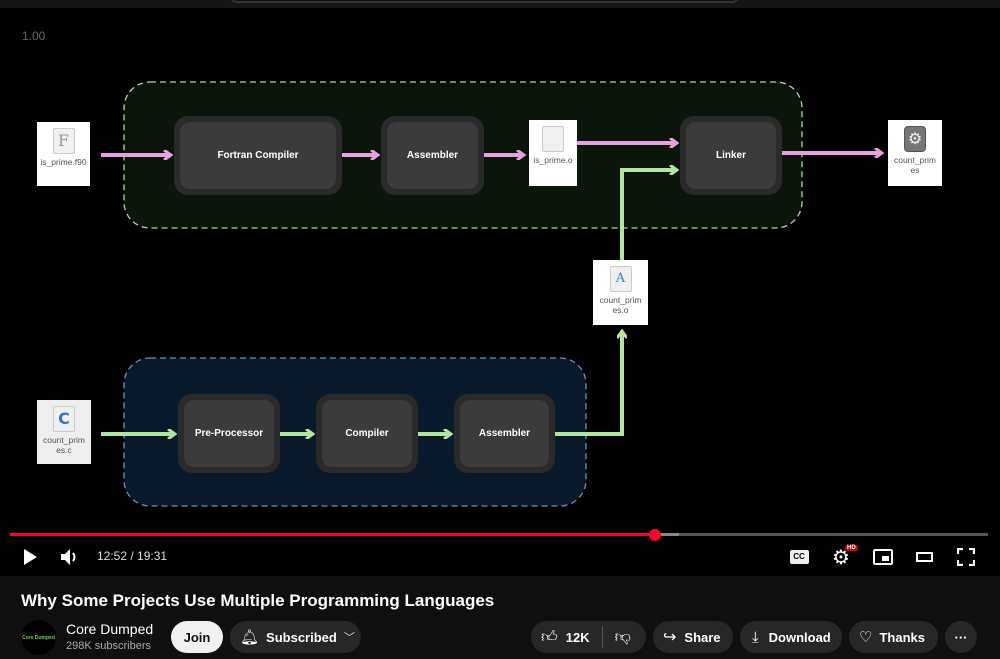  I want to click on node-pre-processor: Pre-Processor, so click(229, 433).